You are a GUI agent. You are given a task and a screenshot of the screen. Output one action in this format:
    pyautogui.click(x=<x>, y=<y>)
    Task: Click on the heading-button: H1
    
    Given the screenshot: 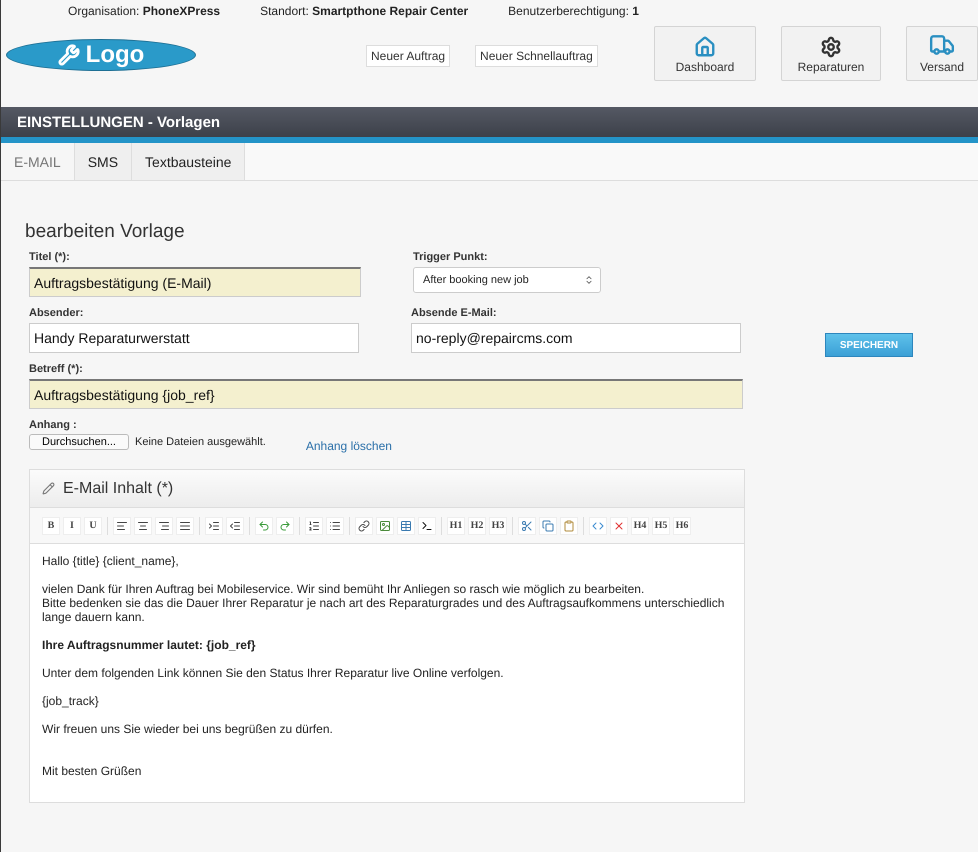 What is the action you would take?
    pyautogui.click(x=456, y=525)
    